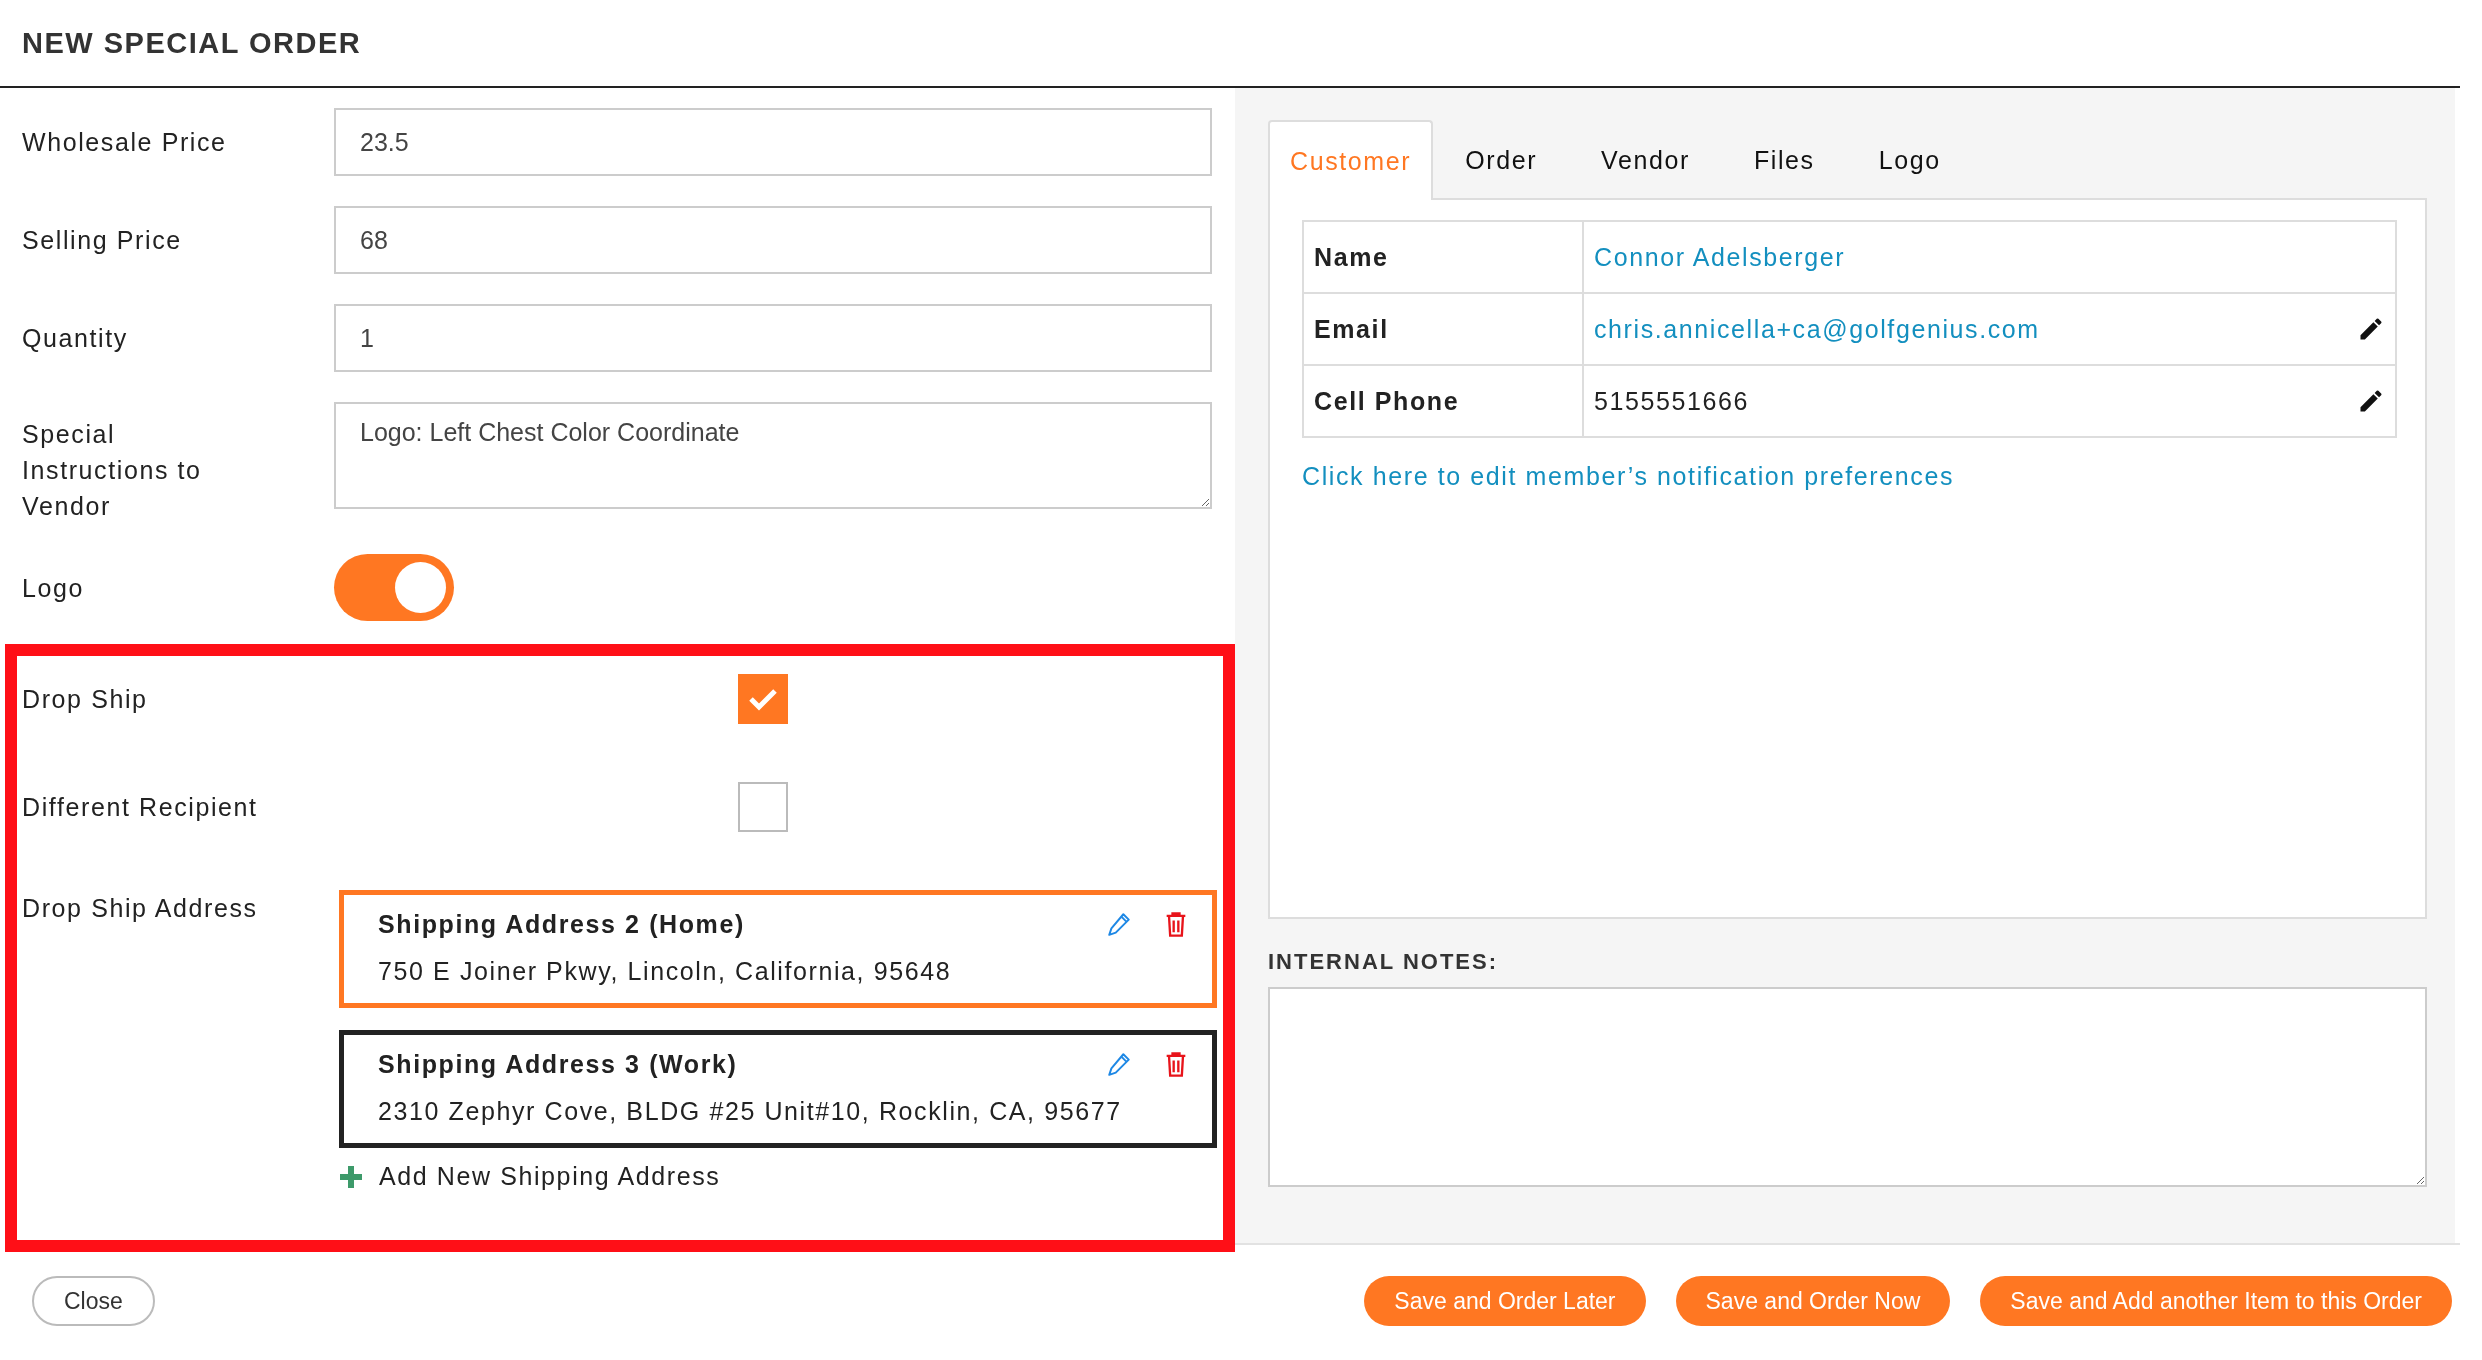 Image resolution: width=2482 pixels, height=1360 pixels. Describe the element at coordinates (1645, 159) in the screenshot. I see `tab: Vendor` at that location.